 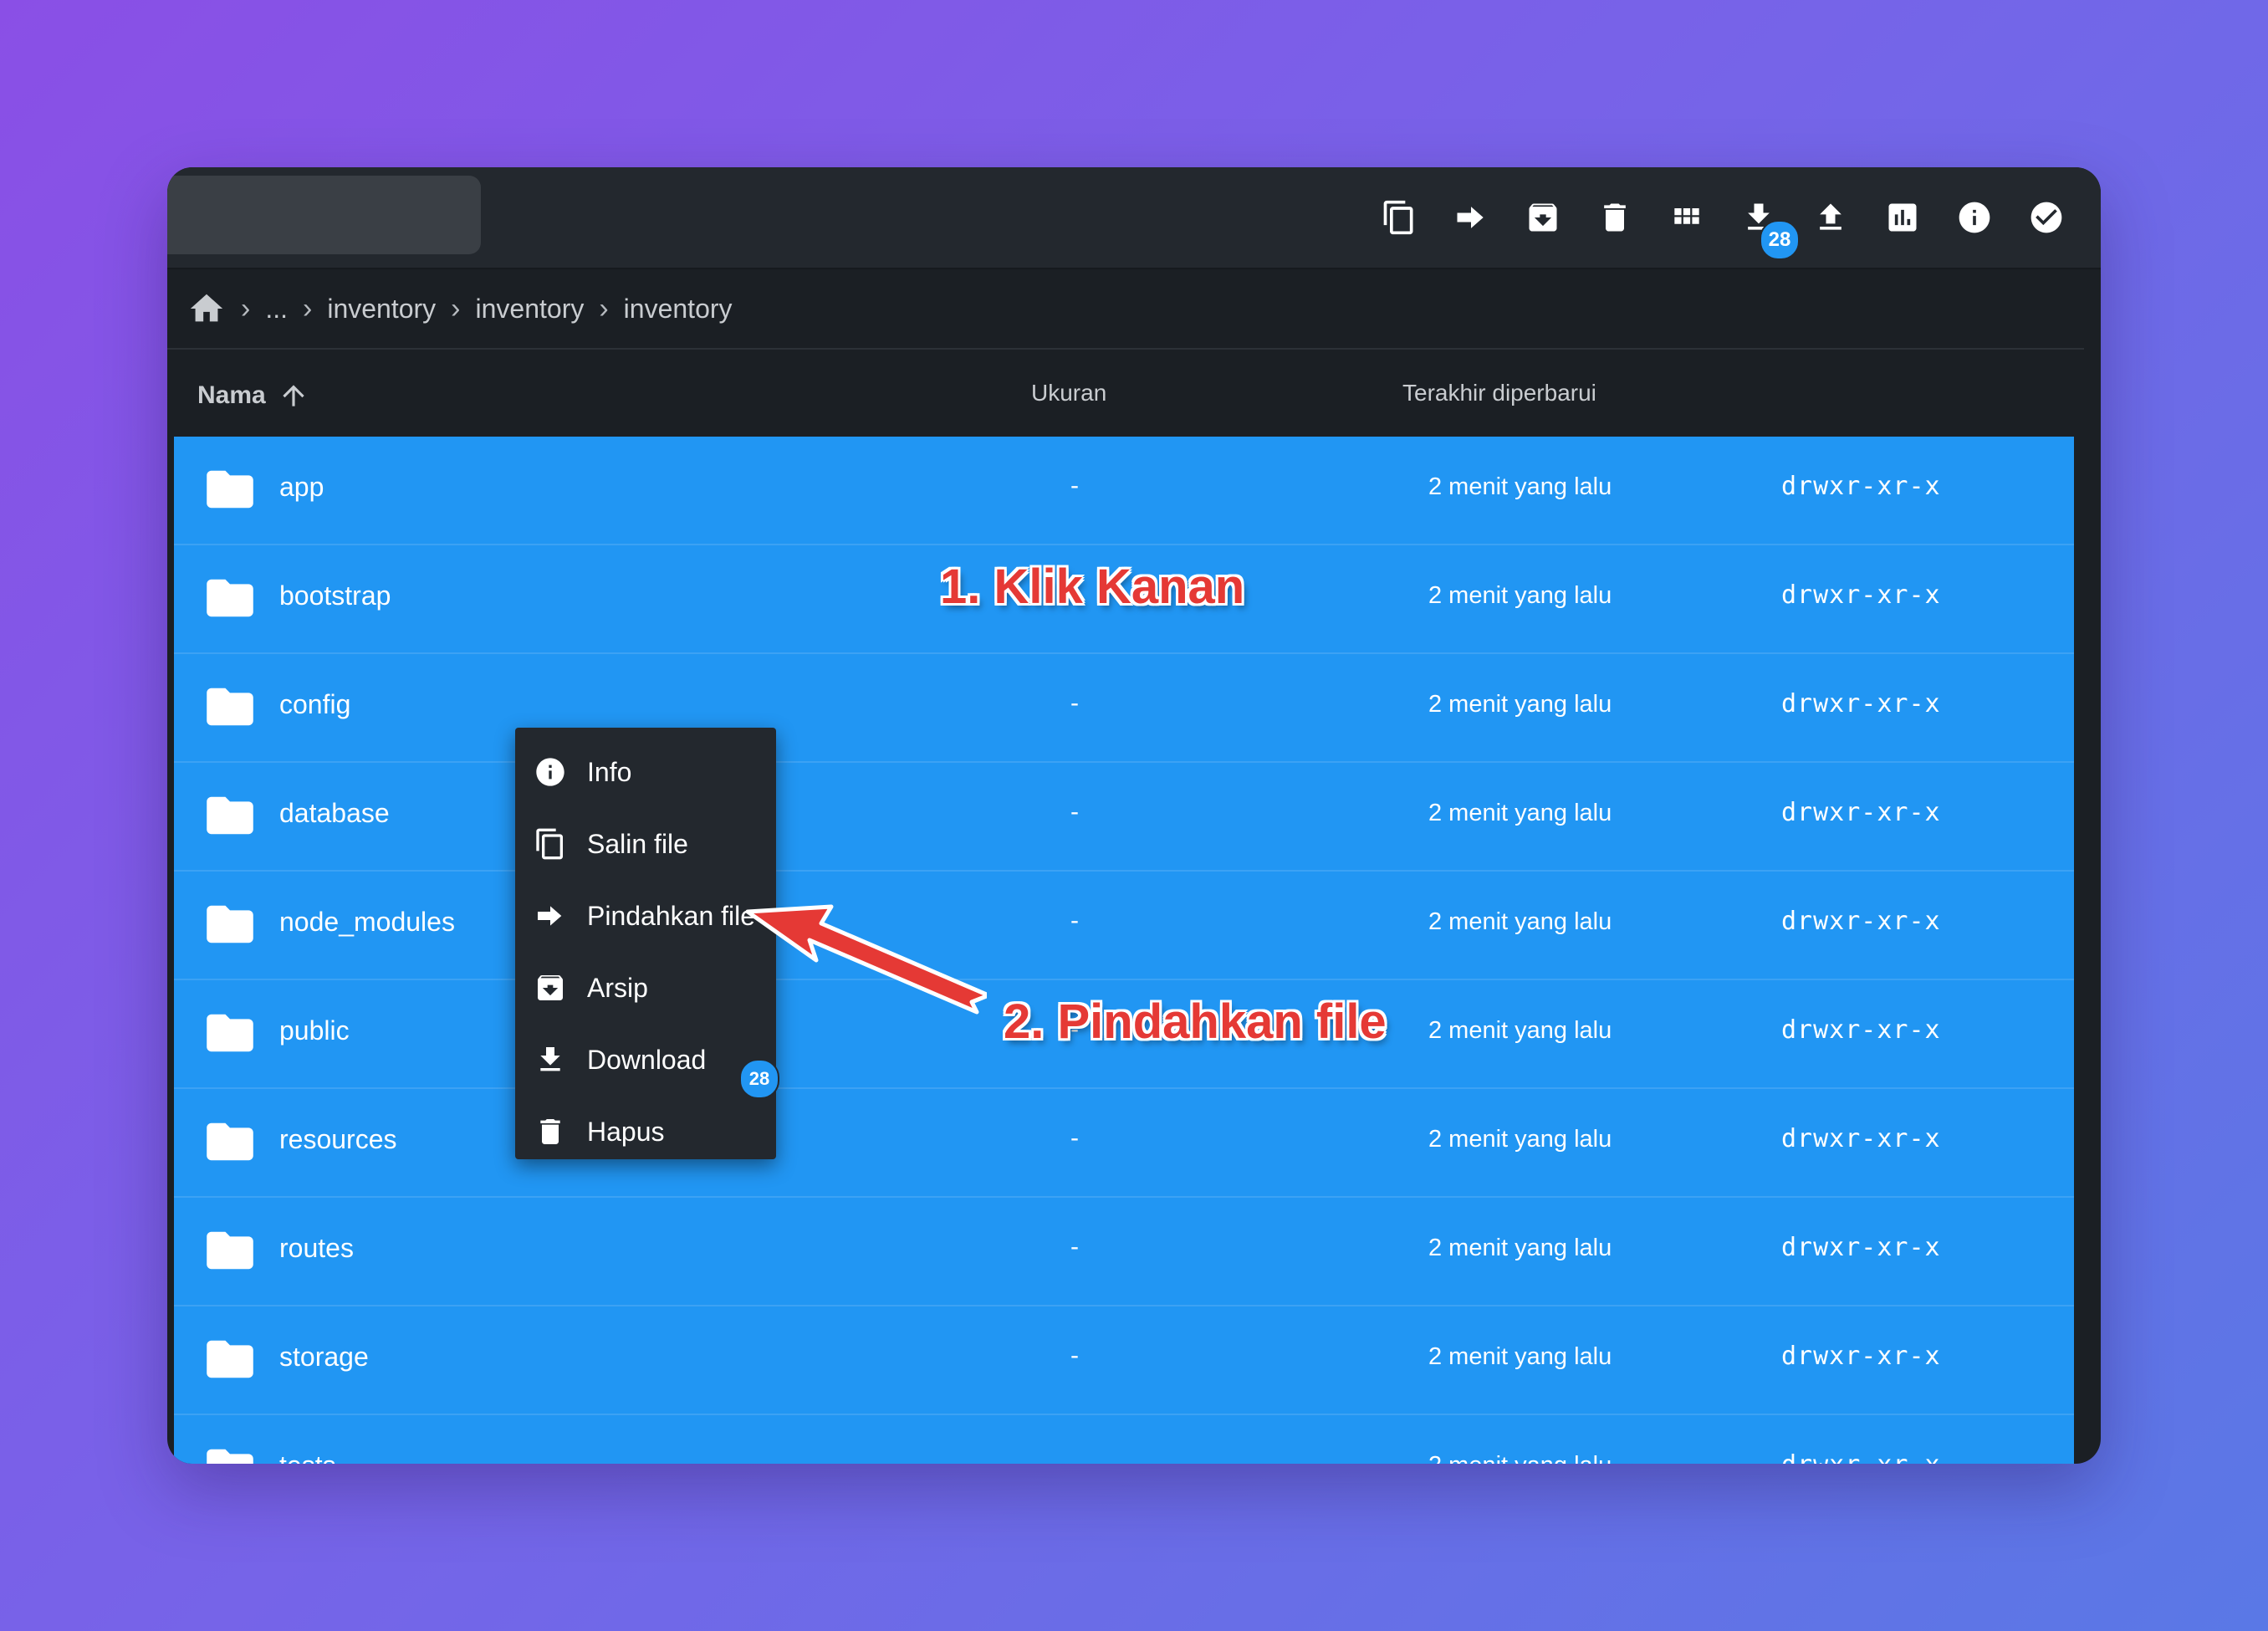 What do you see at coordinates (1831, 218) in the screenshot?
I see `upload-button` at bounding box center [1831, 218].